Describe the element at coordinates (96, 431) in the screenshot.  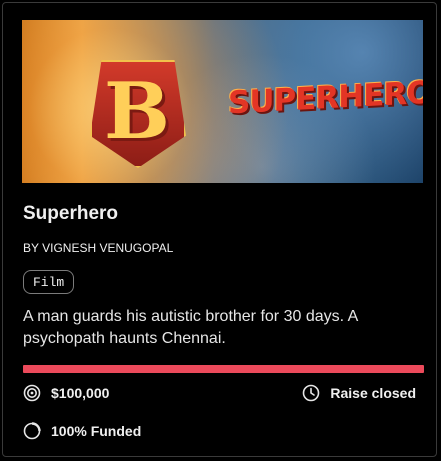
I see `funded-percentage-text: 100% Funded` at that location.